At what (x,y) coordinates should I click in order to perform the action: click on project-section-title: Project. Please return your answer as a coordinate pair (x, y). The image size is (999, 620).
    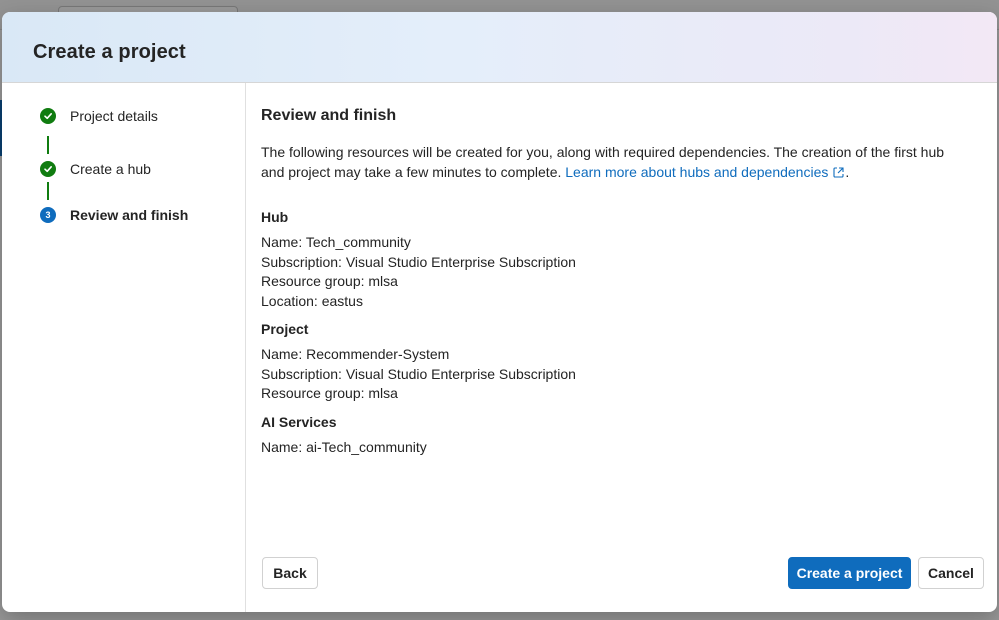
    Looking at the image, I should click on (285, 329).